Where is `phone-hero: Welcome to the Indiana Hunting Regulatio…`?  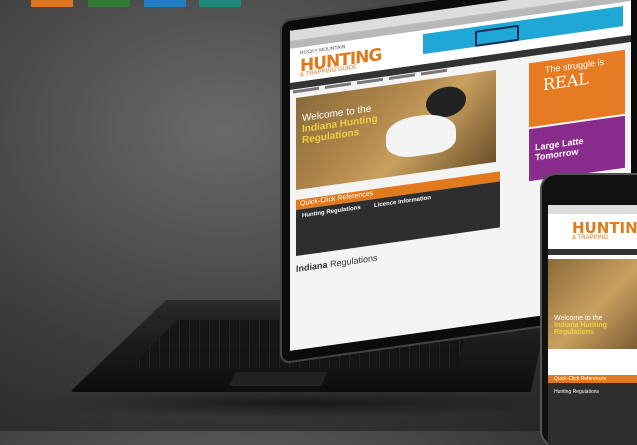
phone-hero: Welcome to the Indiana Hunting Regulatio… is located at coordinates (592, 304).